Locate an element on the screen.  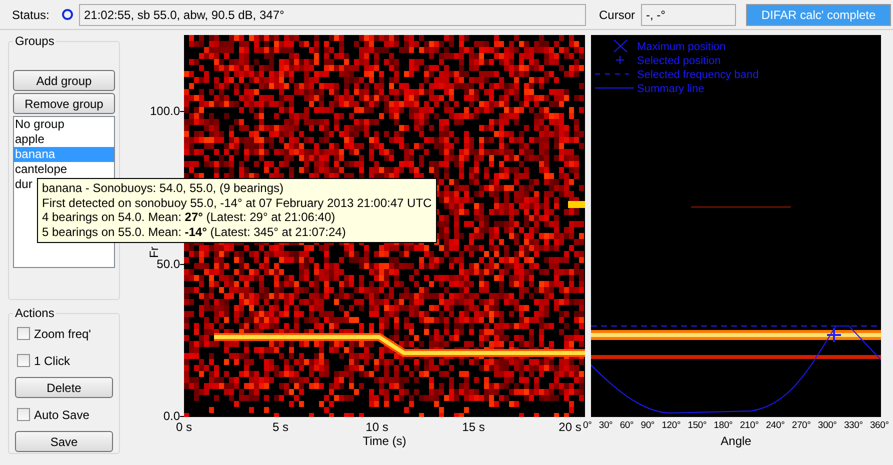
status-label: Status: is located at coordinates (31, 15).